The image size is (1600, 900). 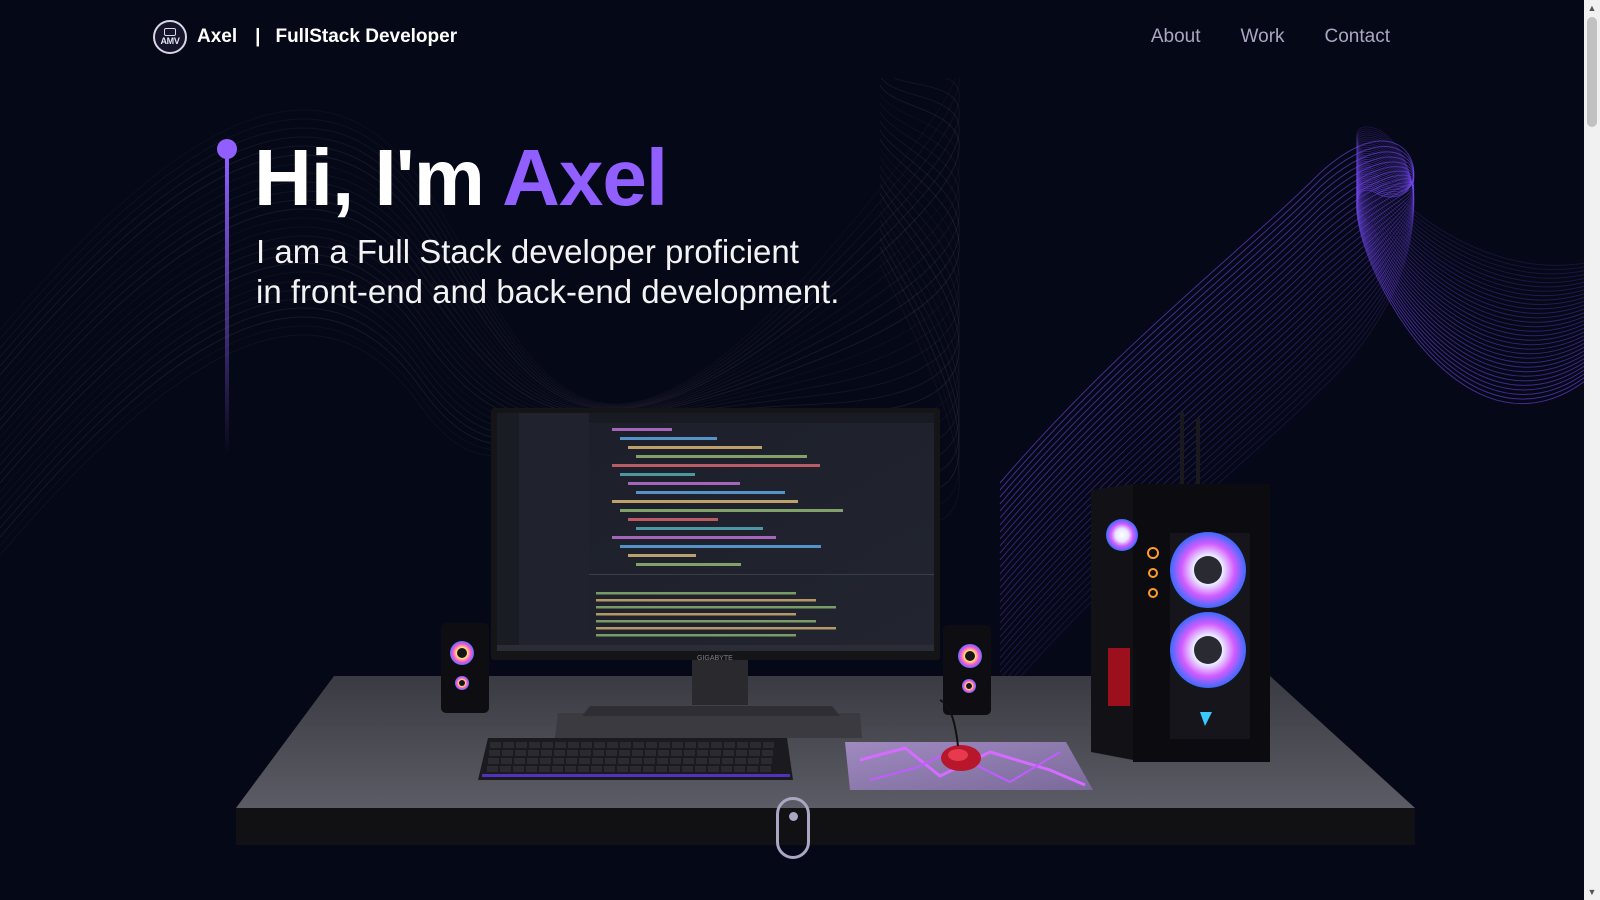 I want to click on scroll-indicator-dot, so click(x=793, y=816).